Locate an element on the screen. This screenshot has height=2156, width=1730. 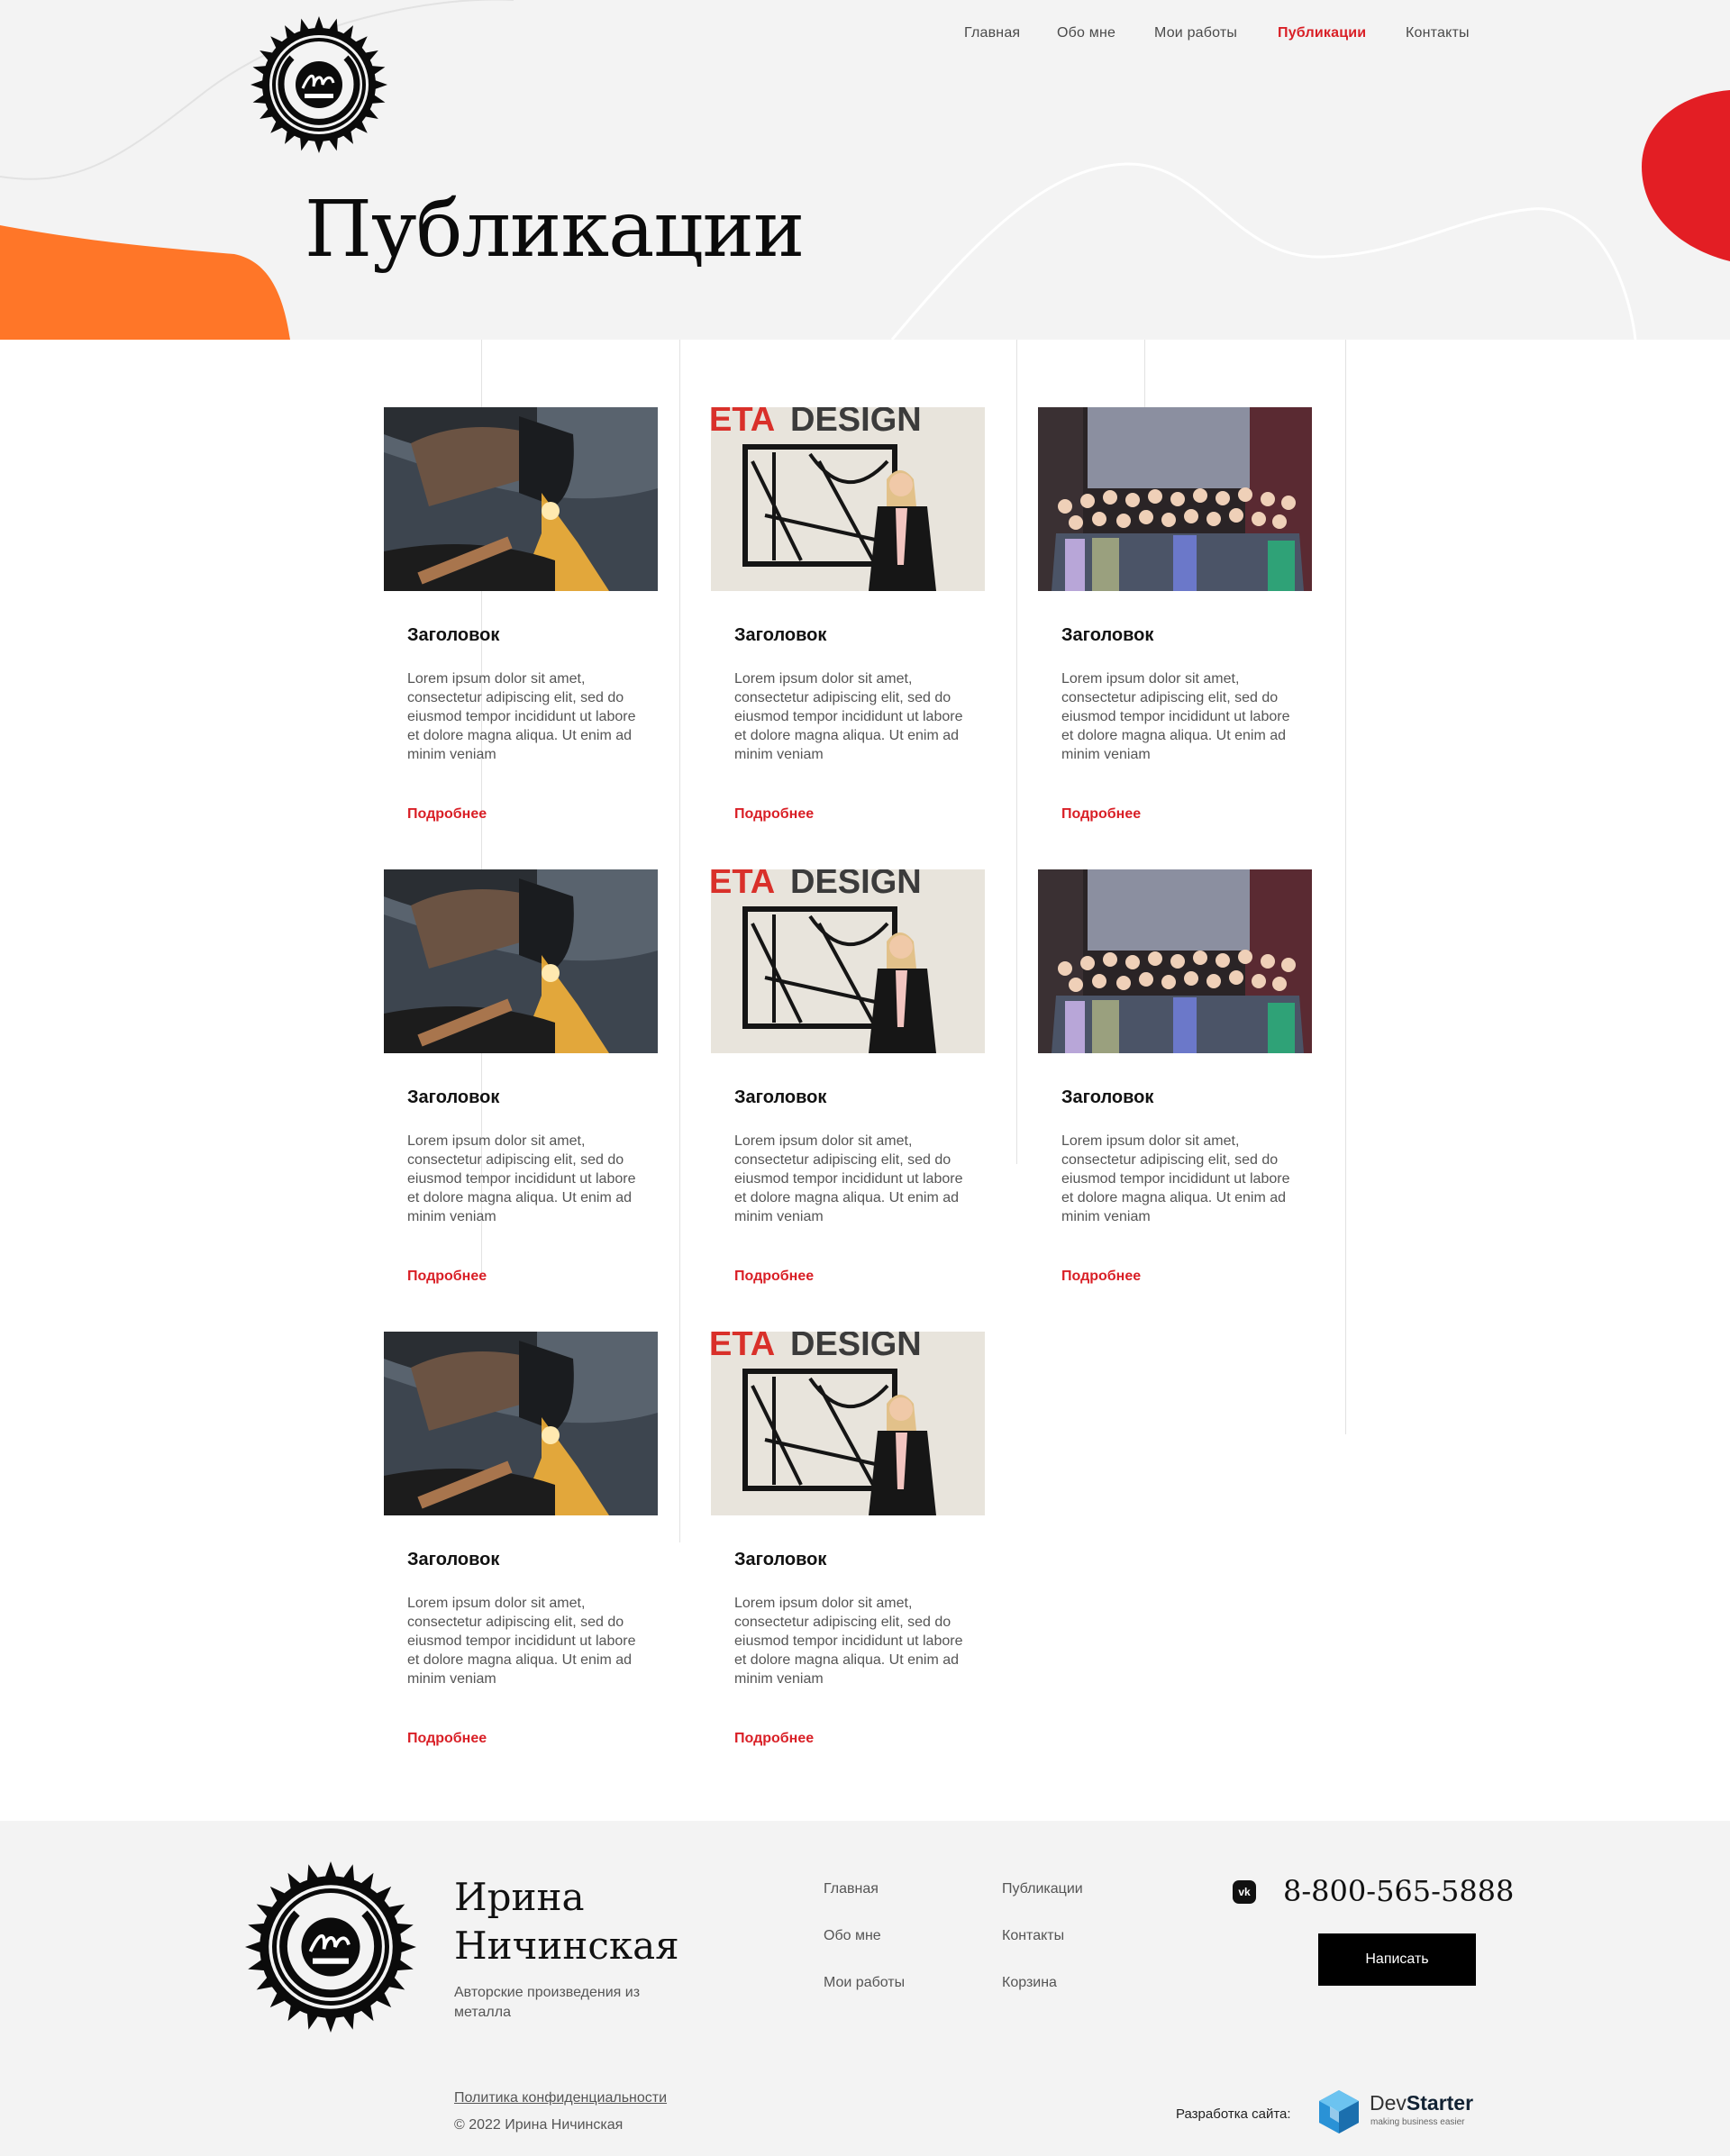
footer-author-name: Ирина Ничинская is located at coordinates (566, 1922).